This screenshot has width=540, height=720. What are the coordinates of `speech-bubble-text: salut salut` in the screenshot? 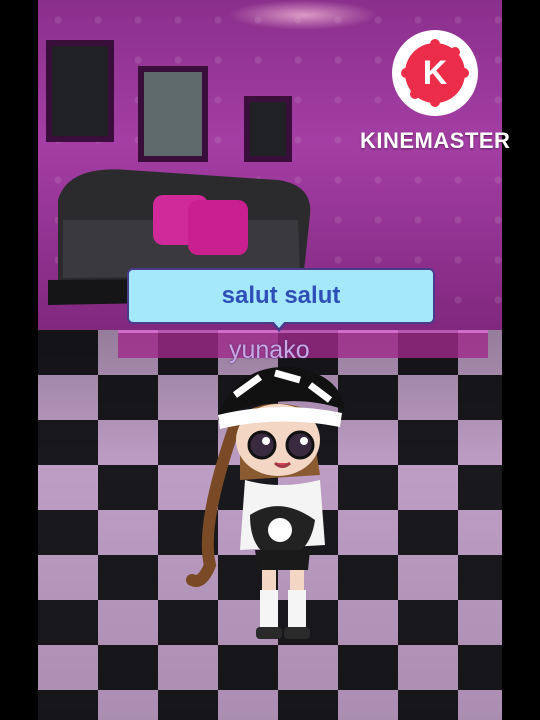 It's located at (281, 295).